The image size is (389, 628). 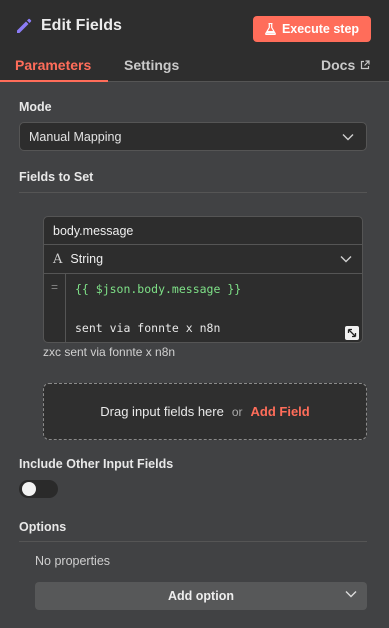 What do you see at coordinates (96, 464) in the screenshot?
I see `include-other-fields-label: Include Other Input Fields` at bounding box center [96, 464].